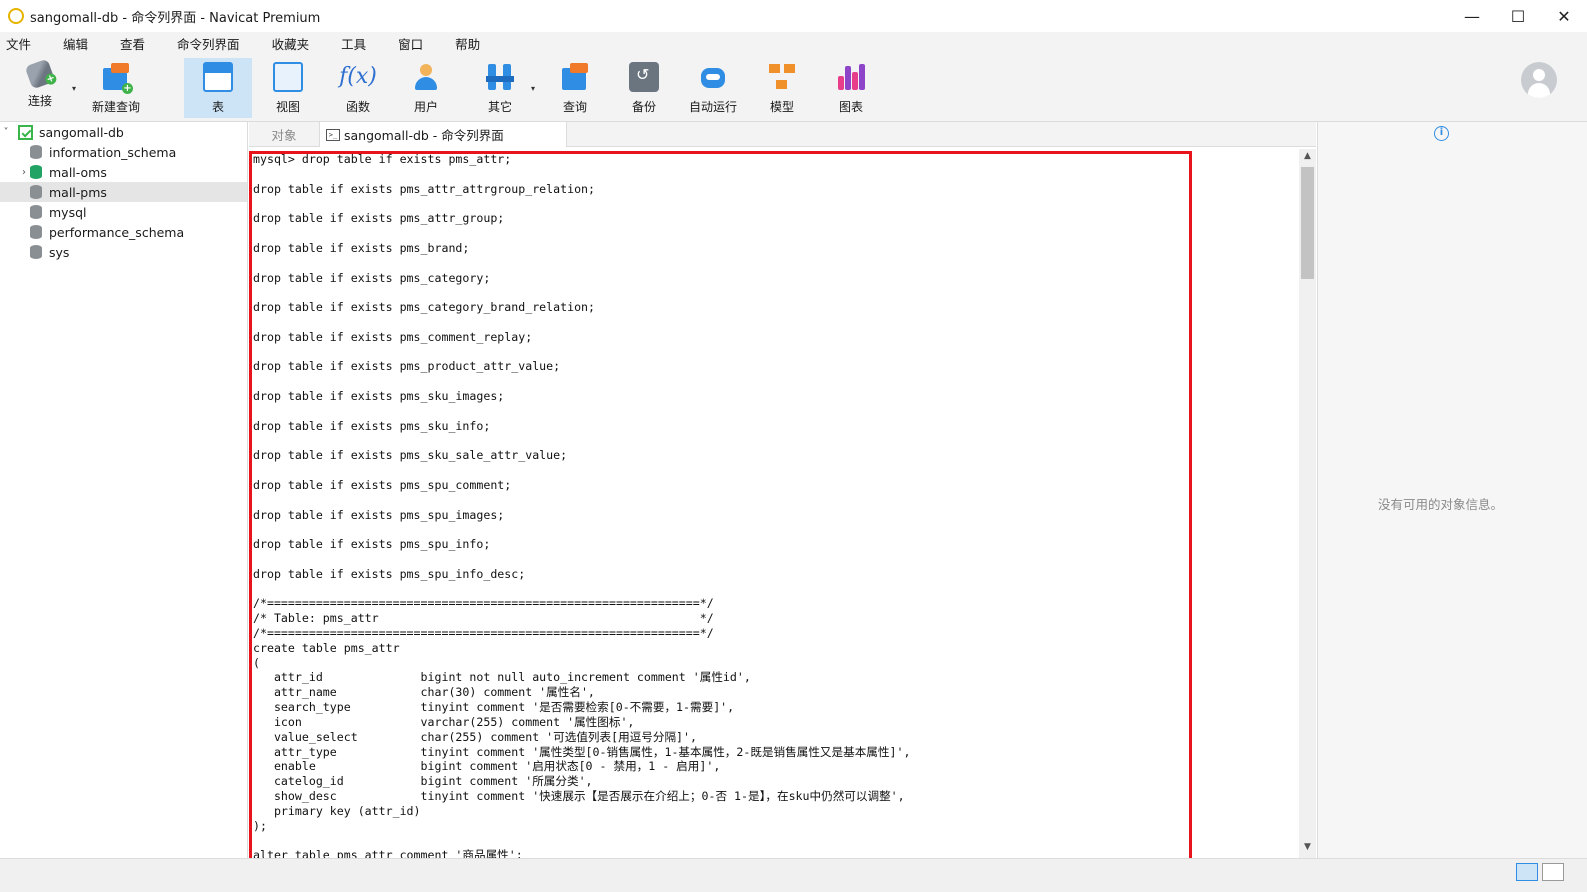  Describe the element at coordinates (1307, 158) in the screenshot. I see `scroll-up-icon: ▲` at that location.